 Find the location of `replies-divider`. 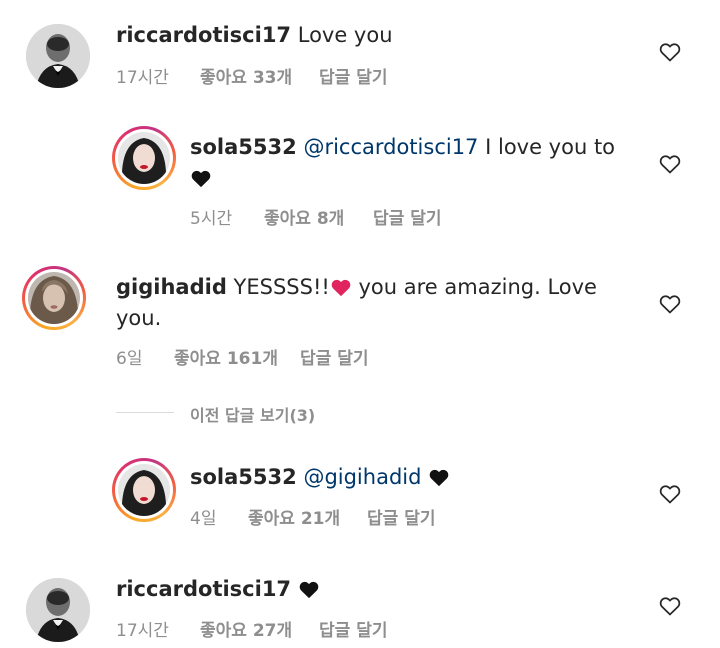

replies-divider is located at coordinates (145, 412).